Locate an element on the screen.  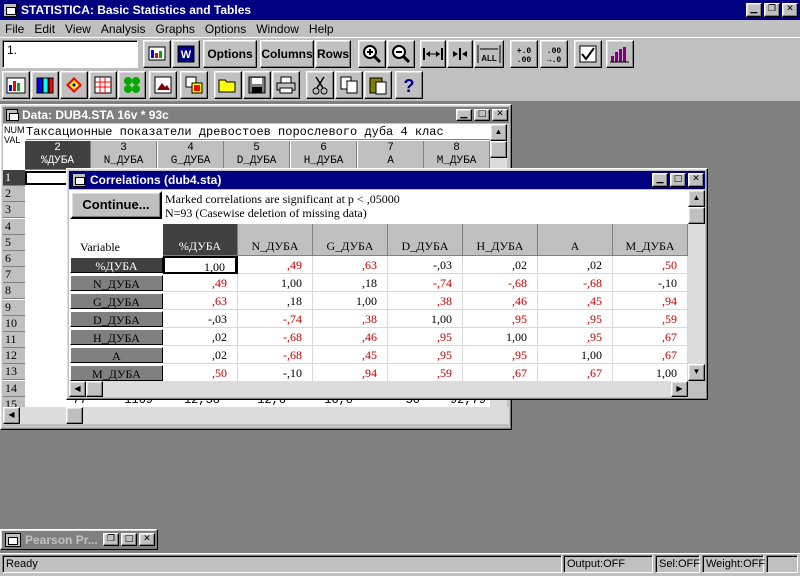
data-row-number: 8 is located at coordinates (14, 291).